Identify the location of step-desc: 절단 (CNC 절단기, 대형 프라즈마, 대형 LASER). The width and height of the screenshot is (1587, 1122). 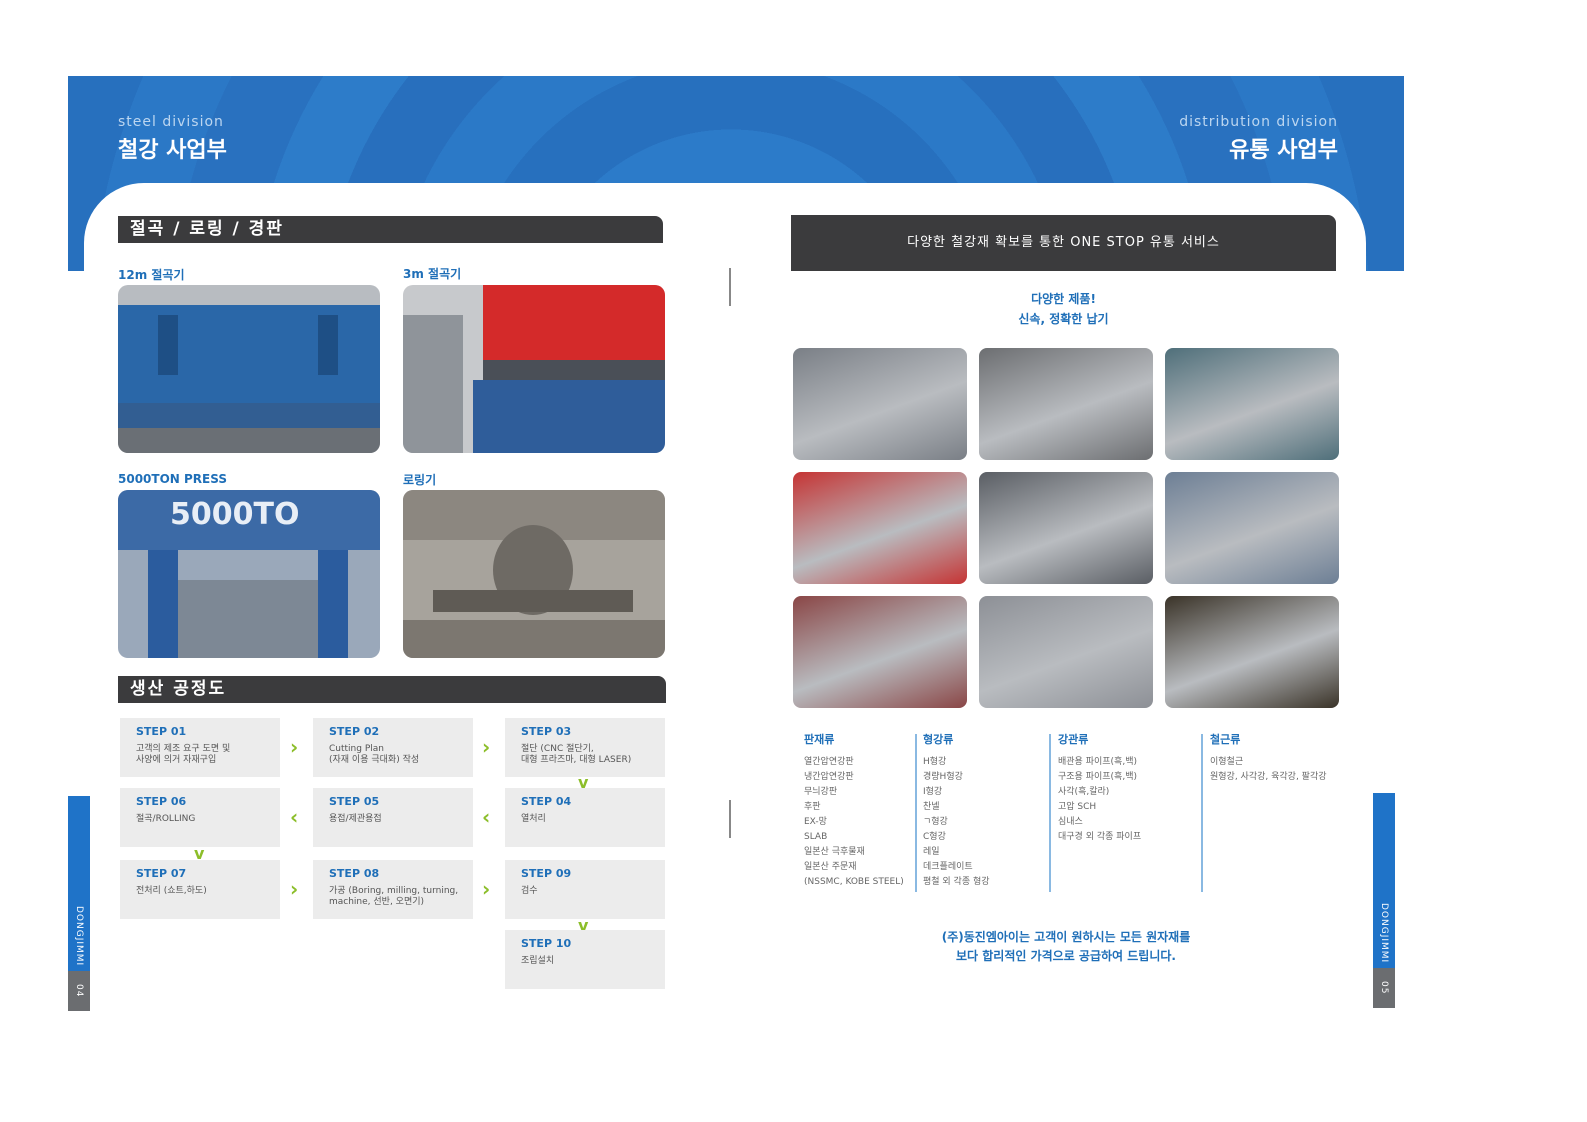
(576, 754).